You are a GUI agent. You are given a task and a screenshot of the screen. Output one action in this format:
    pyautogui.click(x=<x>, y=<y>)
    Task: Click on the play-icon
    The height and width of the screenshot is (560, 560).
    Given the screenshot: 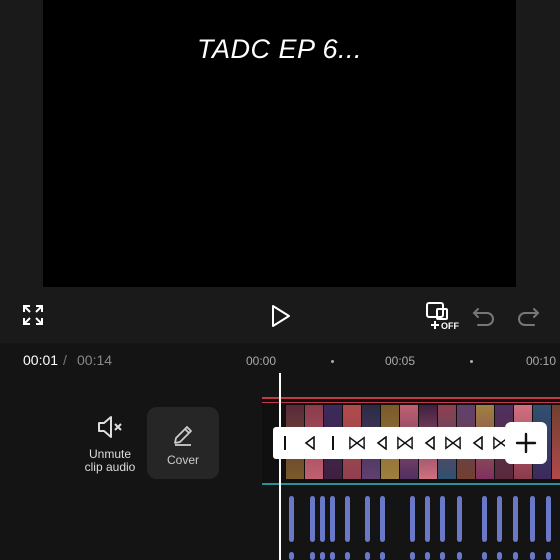 What is the action you would take?
    pyautogui.click(x=281, y=316)
    